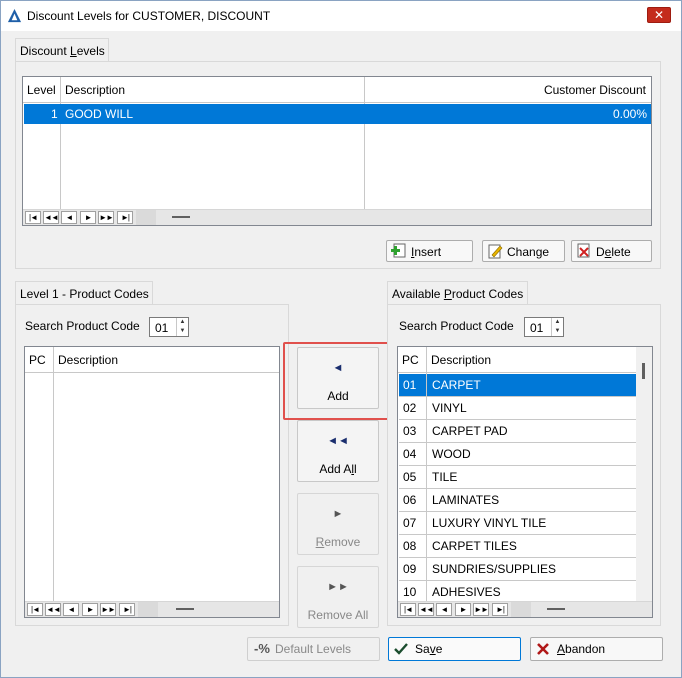 The height and width of the screenshot is (678, 682). I want to click on double-arrow-left-icon: ◄◄, so click(338, 441).